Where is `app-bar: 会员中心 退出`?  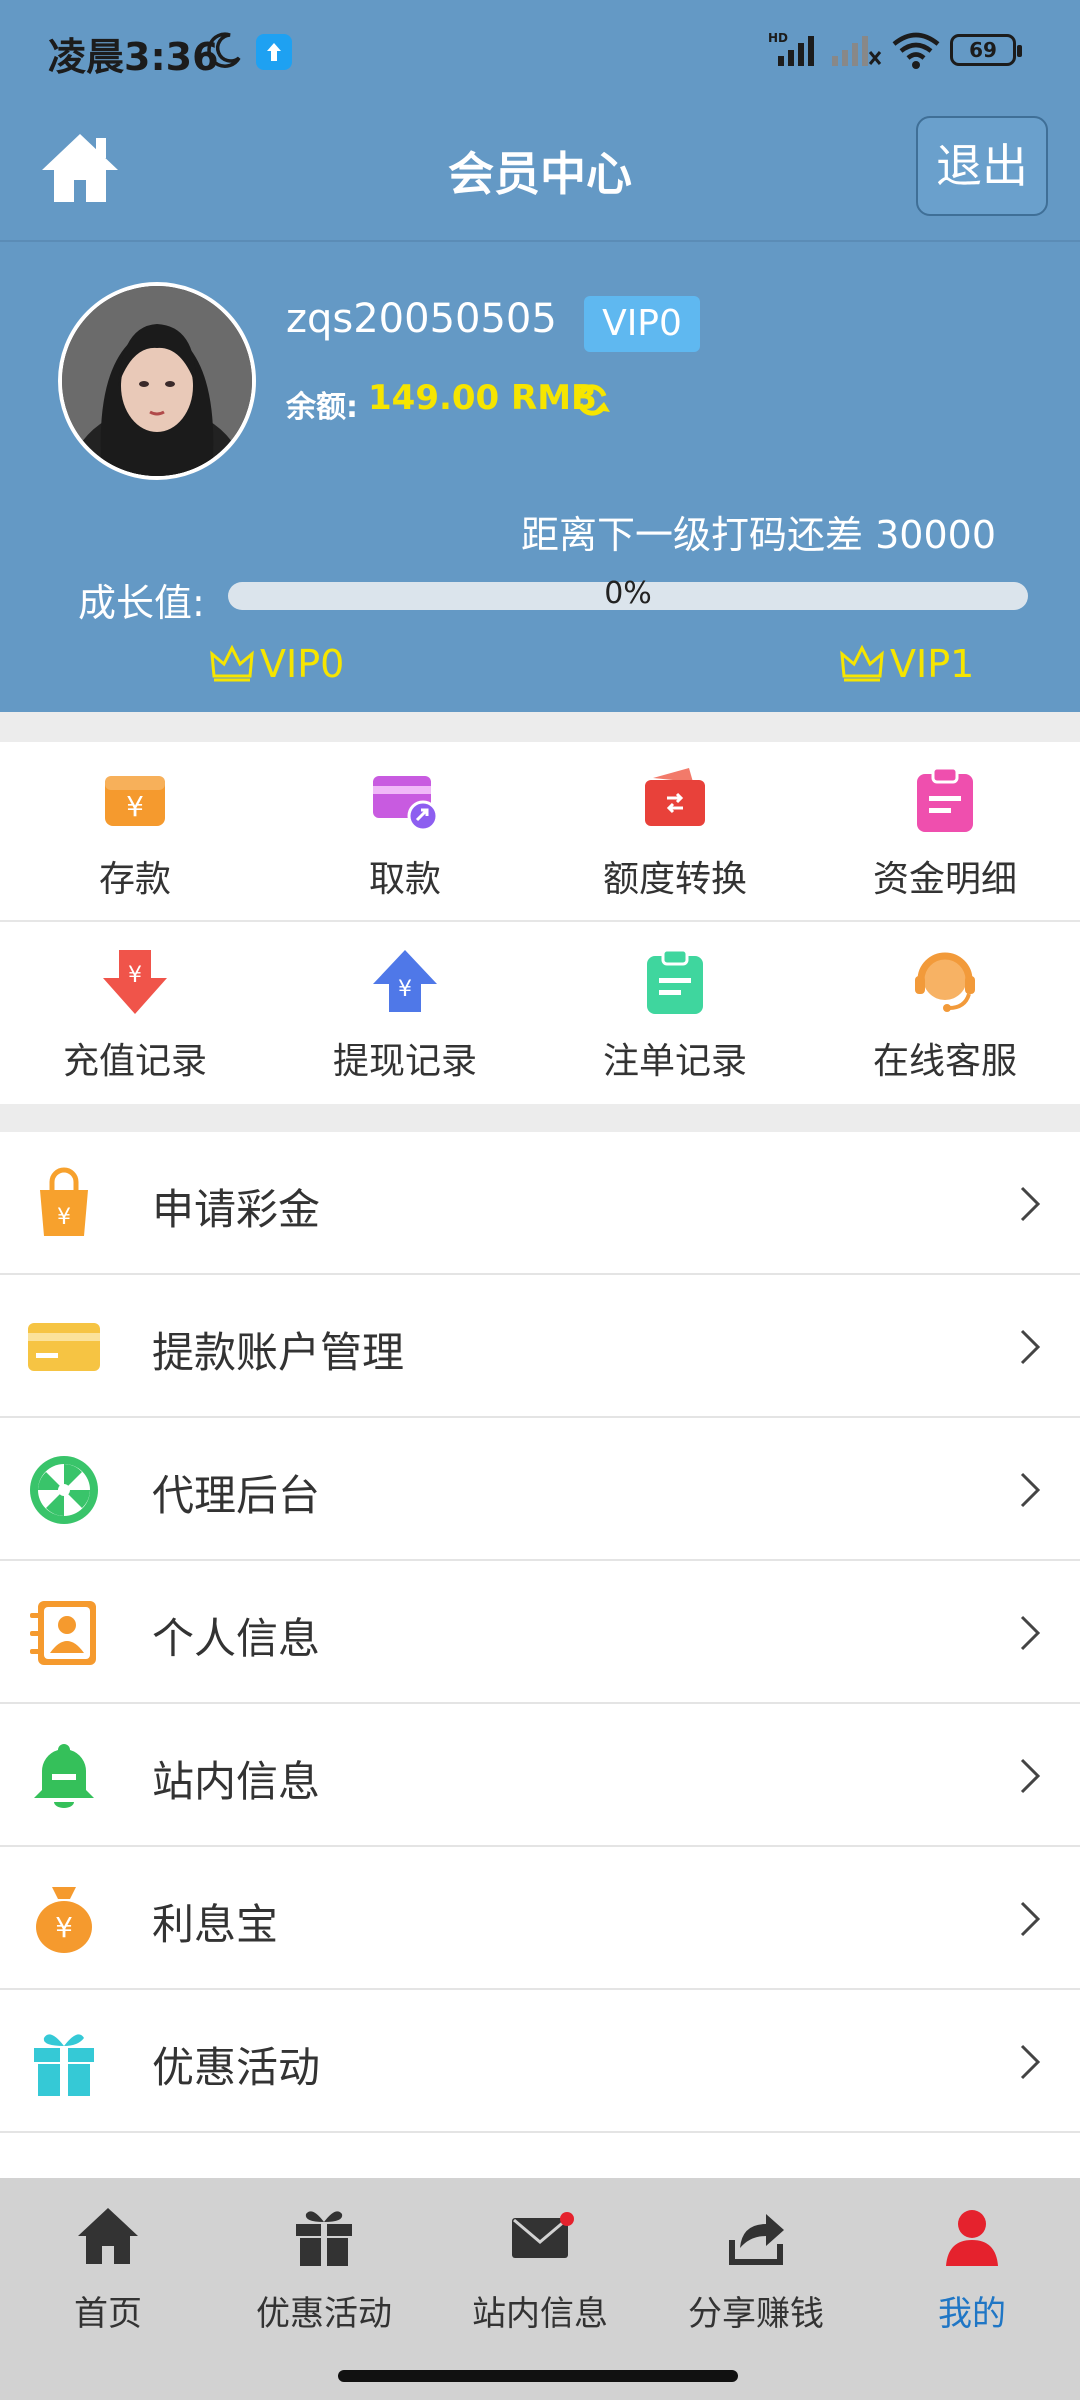 app-bar: 会员中心 退出 is located at coordinates (540, 171).